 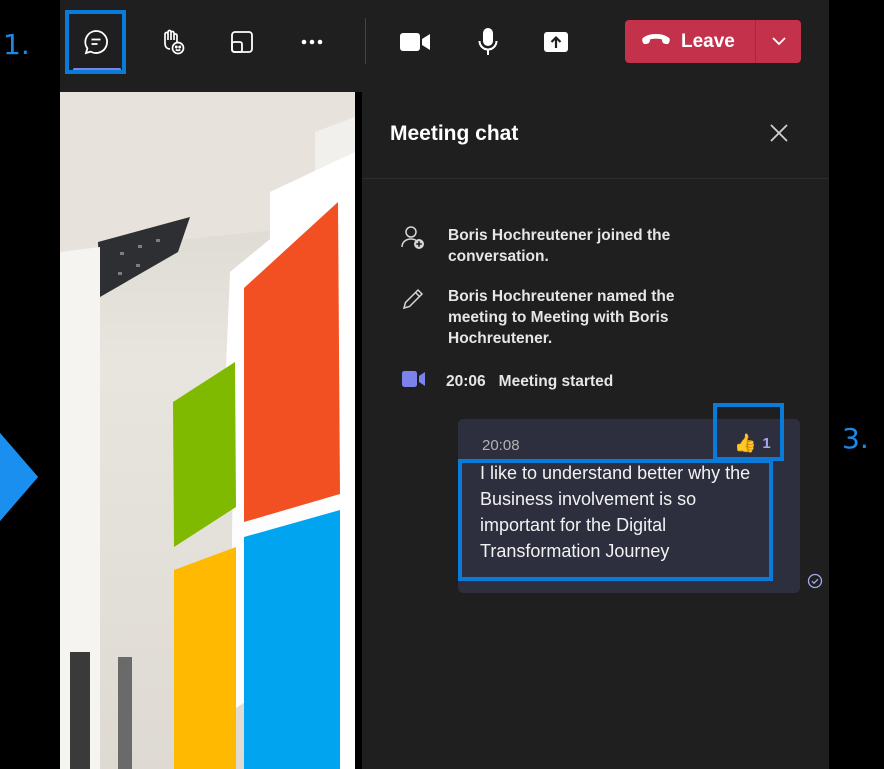 I want to click on meeting-toolbar: Leave, so click(x=444, y=46).